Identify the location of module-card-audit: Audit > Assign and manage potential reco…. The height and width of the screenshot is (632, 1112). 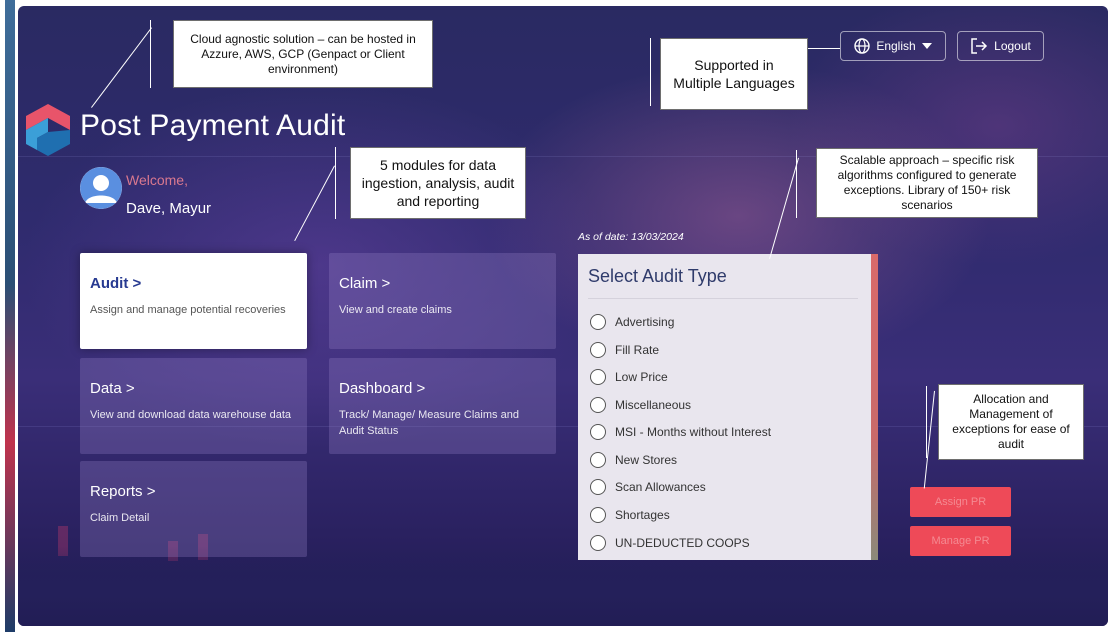
(193, 301).